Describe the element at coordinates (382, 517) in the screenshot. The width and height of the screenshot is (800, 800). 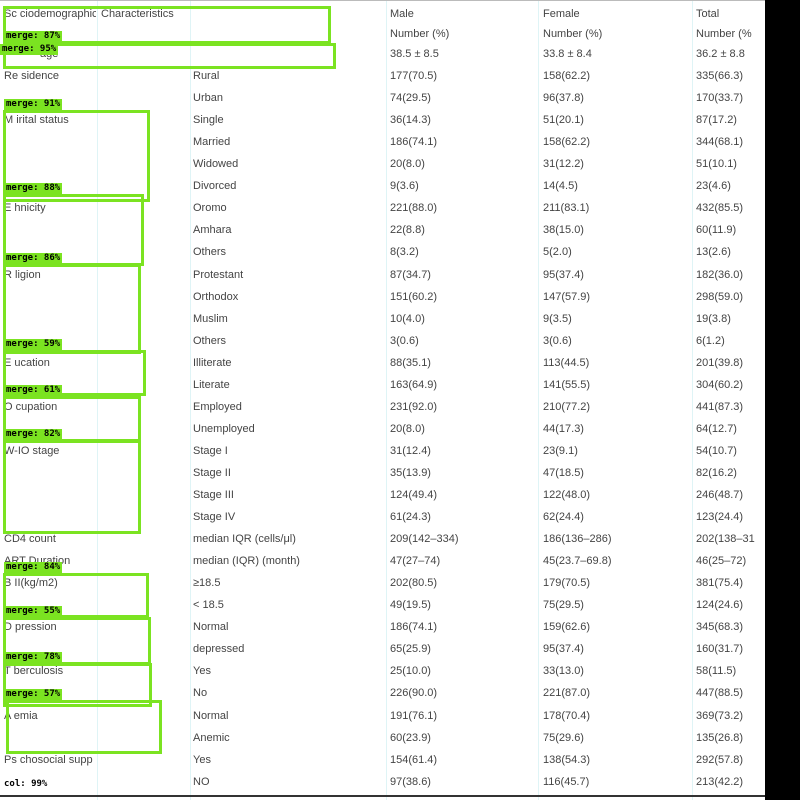
I see `table-row: Stage IV 61(24.3) 62(24.4) 123(24.4)` at that location.